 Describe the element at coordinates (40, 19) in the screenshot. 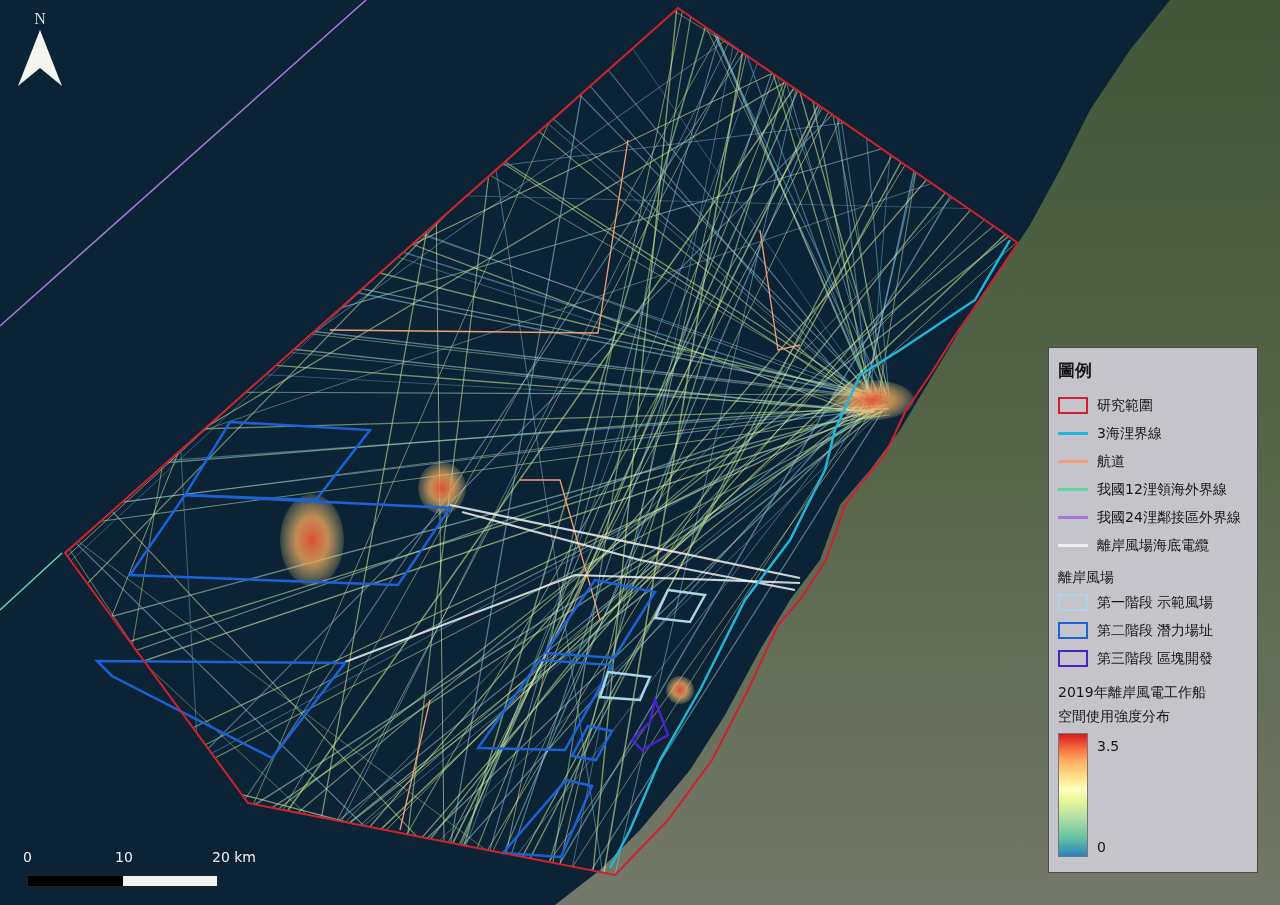

I see `north-label: N` at that location.